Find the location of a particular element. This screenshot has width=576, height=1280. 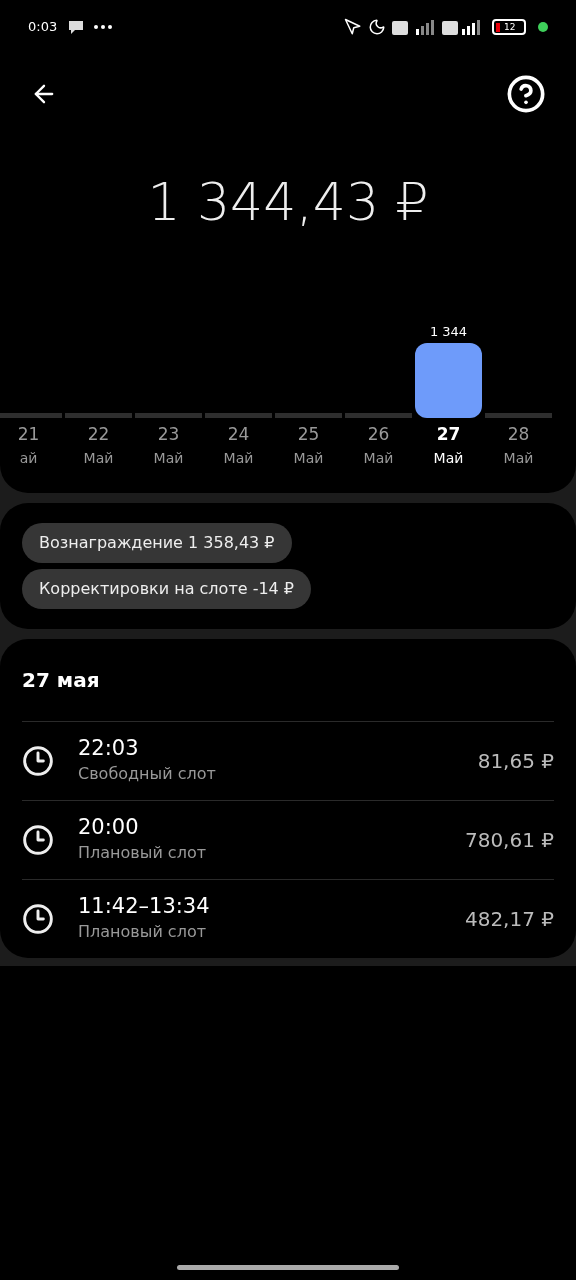

status-time: 0:03 is located at coordinates (43, 27).